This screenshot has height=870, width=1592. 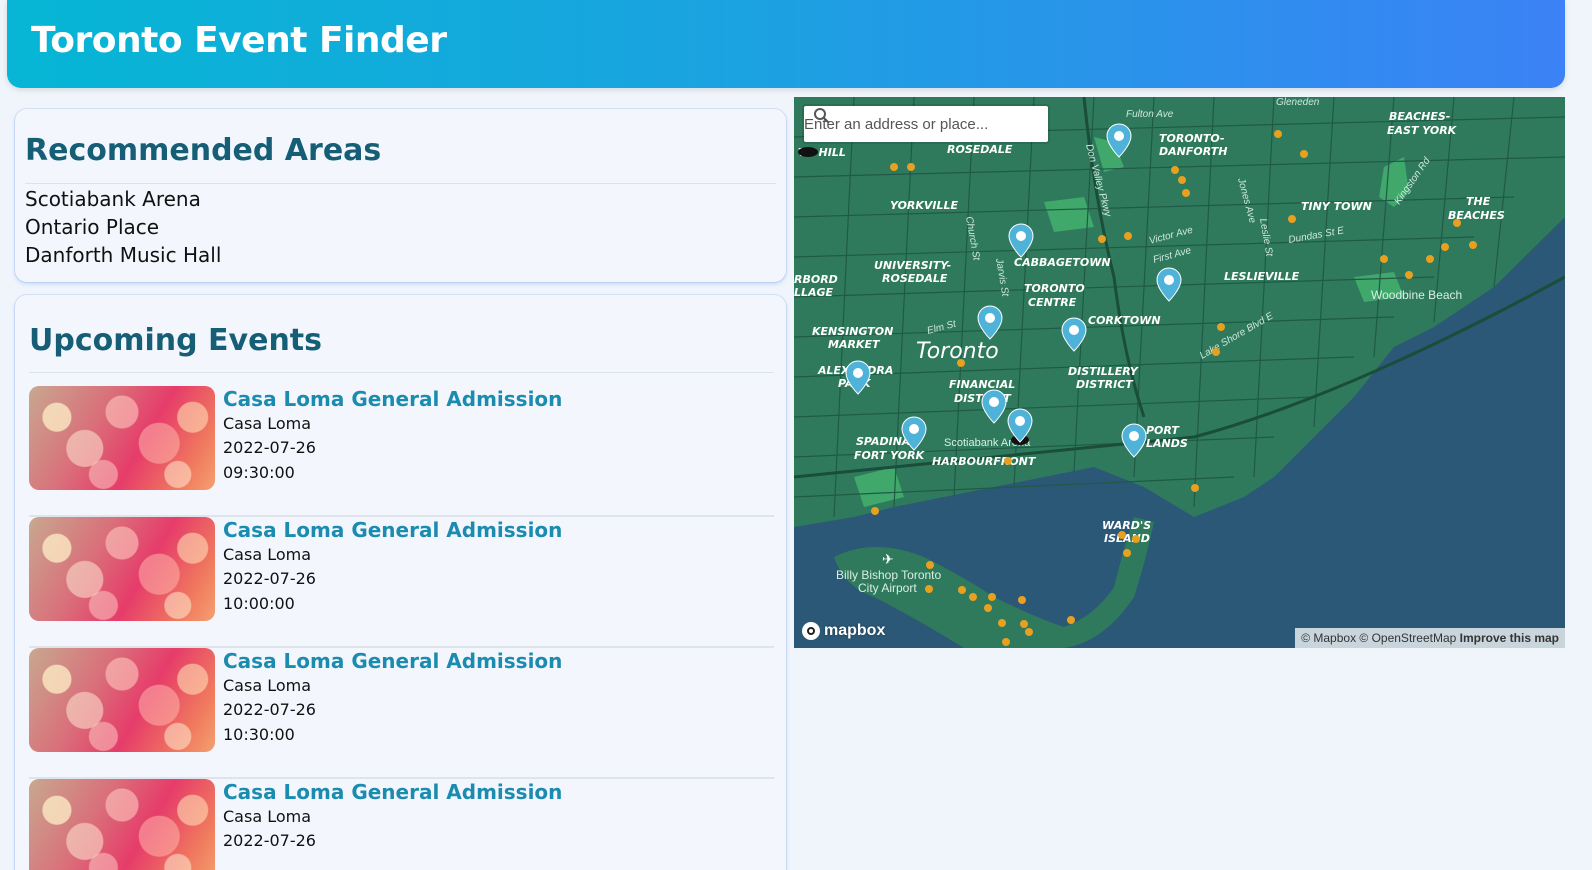 What do you see at coordinates (123, 199) in the screenshot?
I see `area-item: Scotiabank Arena` at bounding box center [123, 199].